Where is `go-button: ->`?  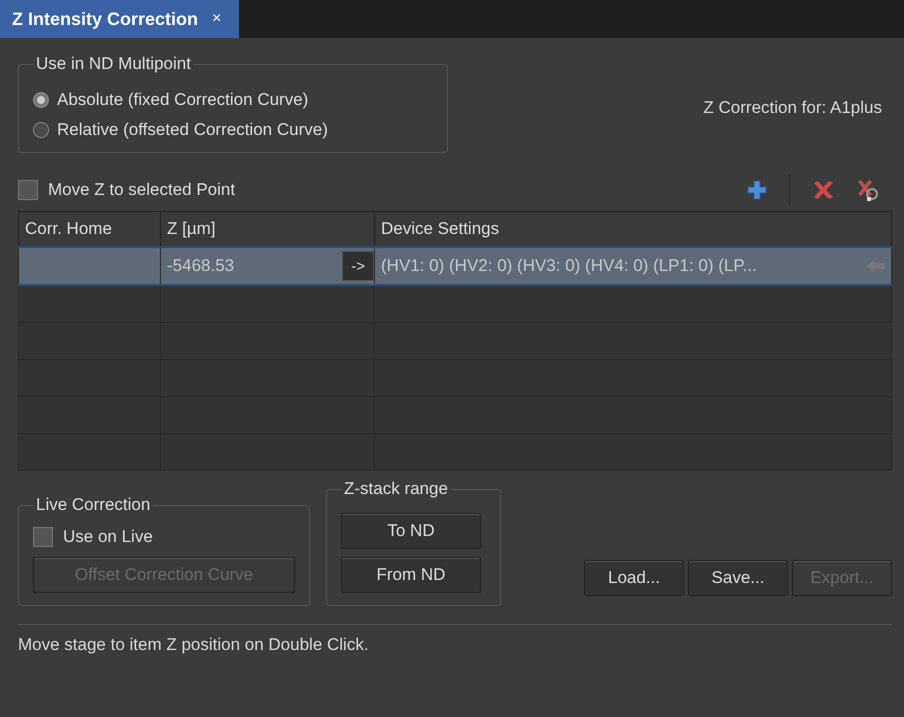
go-button: -> is located at coordinates (358, 266).